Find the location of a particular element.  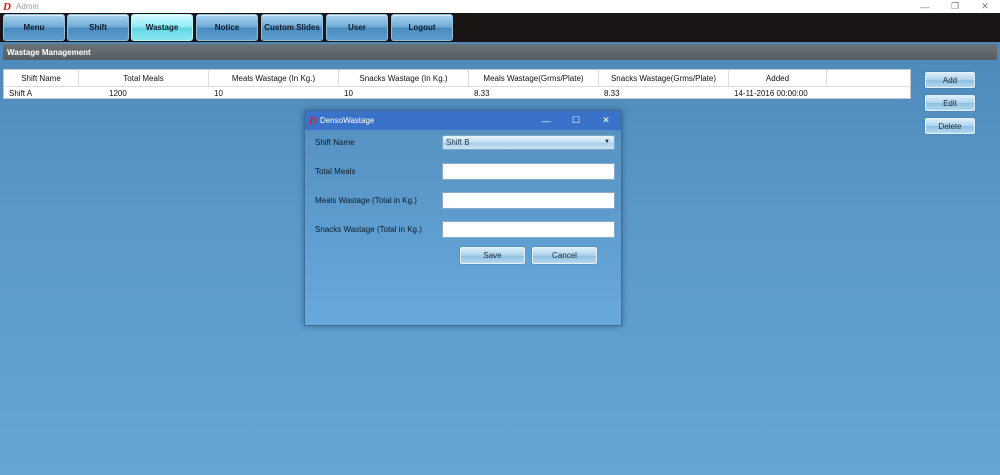

total-meals-label: Total Meals is located at coordinates (335, 171).